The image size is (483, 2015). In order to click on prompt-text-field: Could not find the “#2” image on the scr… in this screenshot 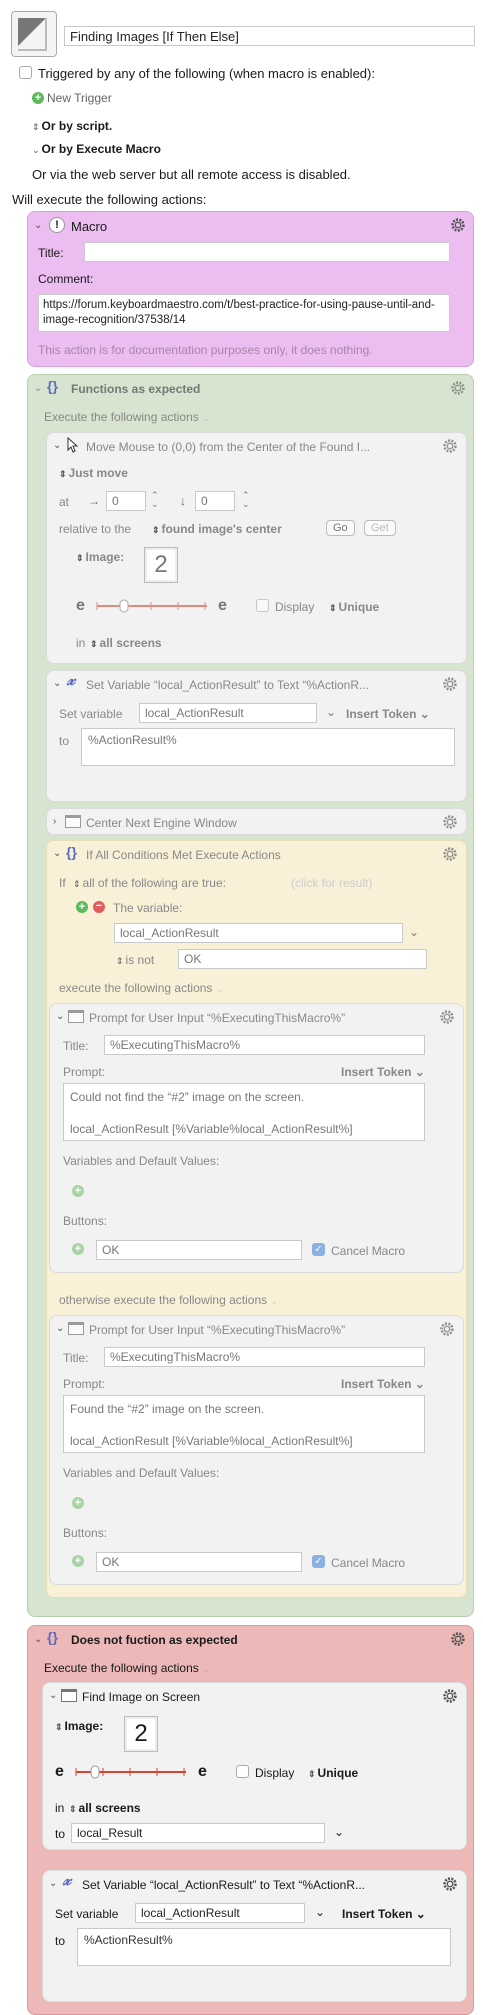, I will do `click(244, 1112)`.